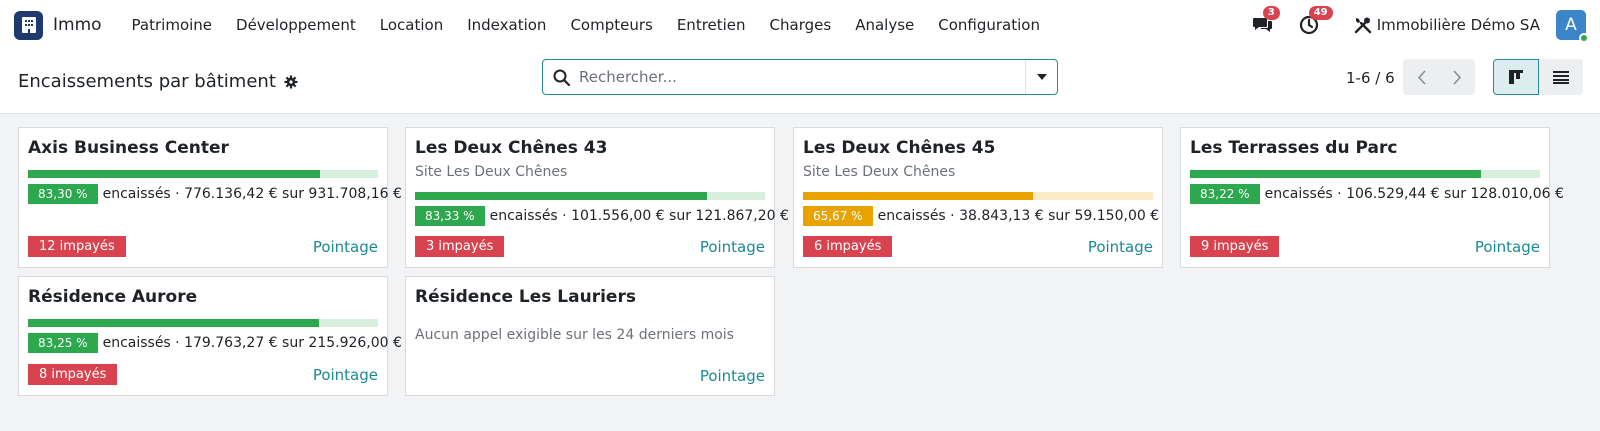  Describe the element at coordinates (296, 25) in the screenshot. I see `menu-item-developpement: Développement` at that location.